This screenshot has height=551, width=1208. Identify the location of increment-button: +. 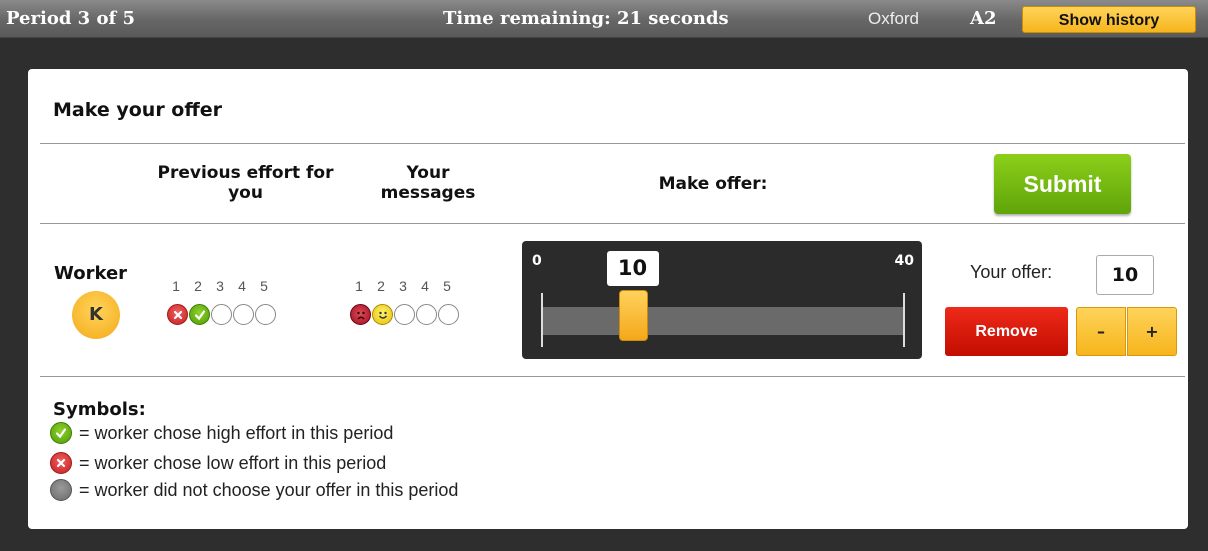
(1152, 331).